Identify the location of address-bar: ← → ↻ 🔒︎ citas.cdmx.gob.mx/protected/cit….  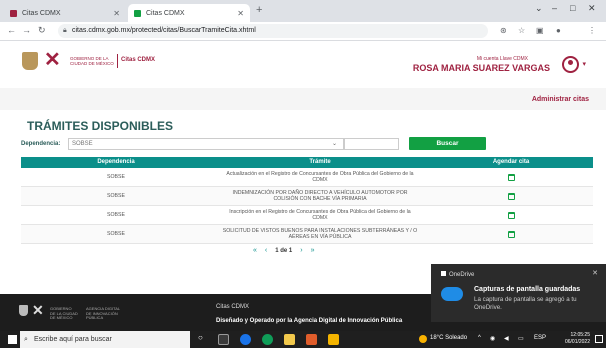
(303, 31).